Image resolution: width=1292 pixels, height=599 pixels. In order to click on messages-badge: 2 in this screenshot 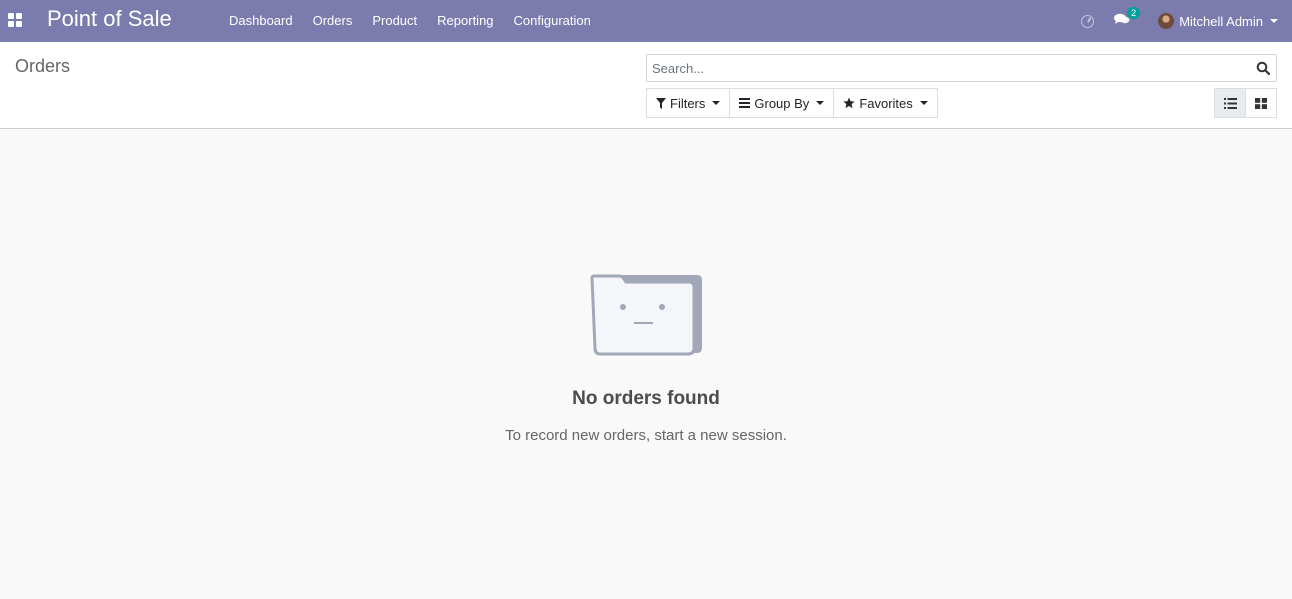, I will do `click(1134, 13)`.